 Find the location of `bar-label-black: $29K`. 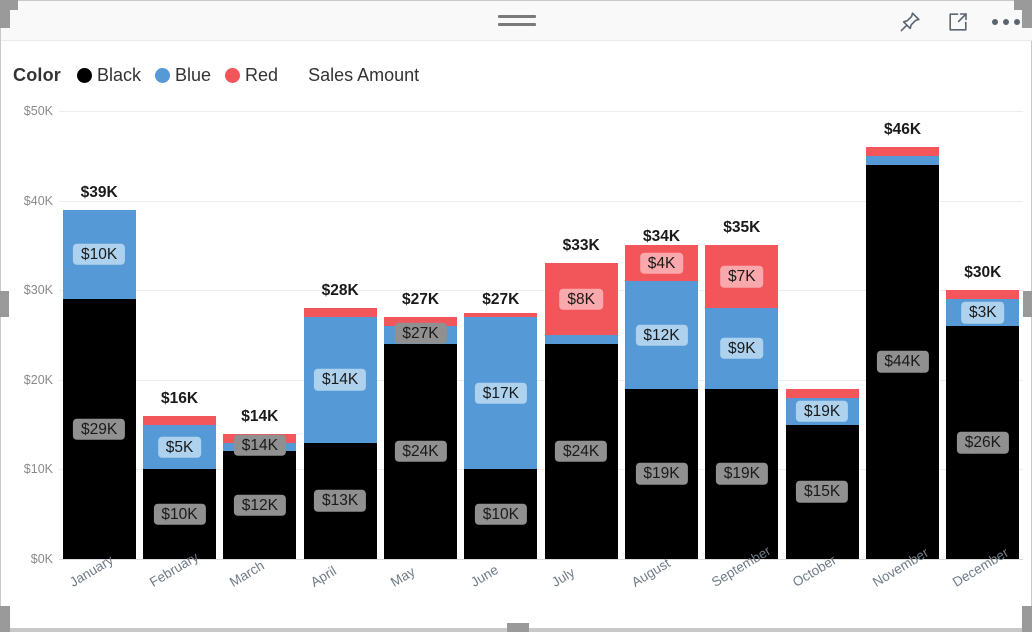

bar-label-black: $29K is located at coordinates (99, 429).